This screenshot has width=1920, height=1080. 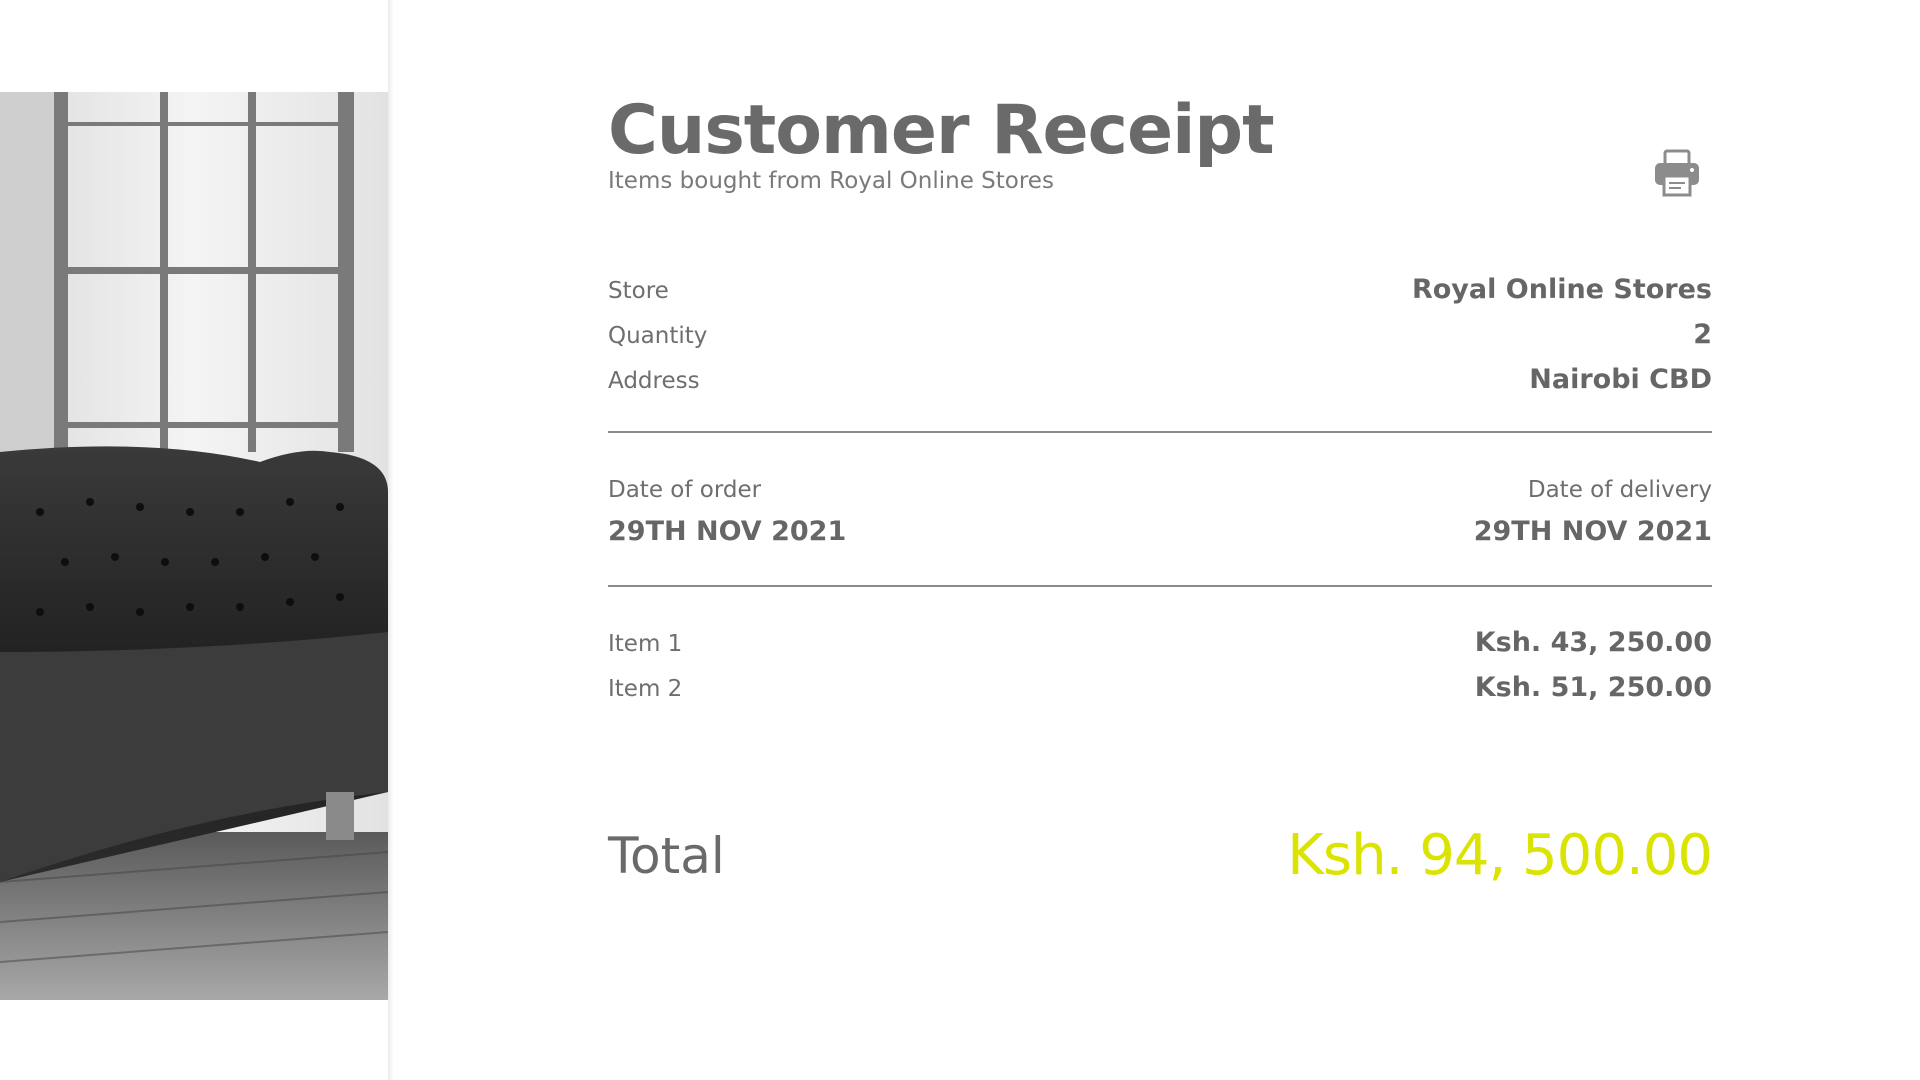 What do you see at coordinates (1593, 512) in the screenshot?
I see `delivery-date: Date of delivery 29TH NOV 2021` at bounding box center [1593, 512].